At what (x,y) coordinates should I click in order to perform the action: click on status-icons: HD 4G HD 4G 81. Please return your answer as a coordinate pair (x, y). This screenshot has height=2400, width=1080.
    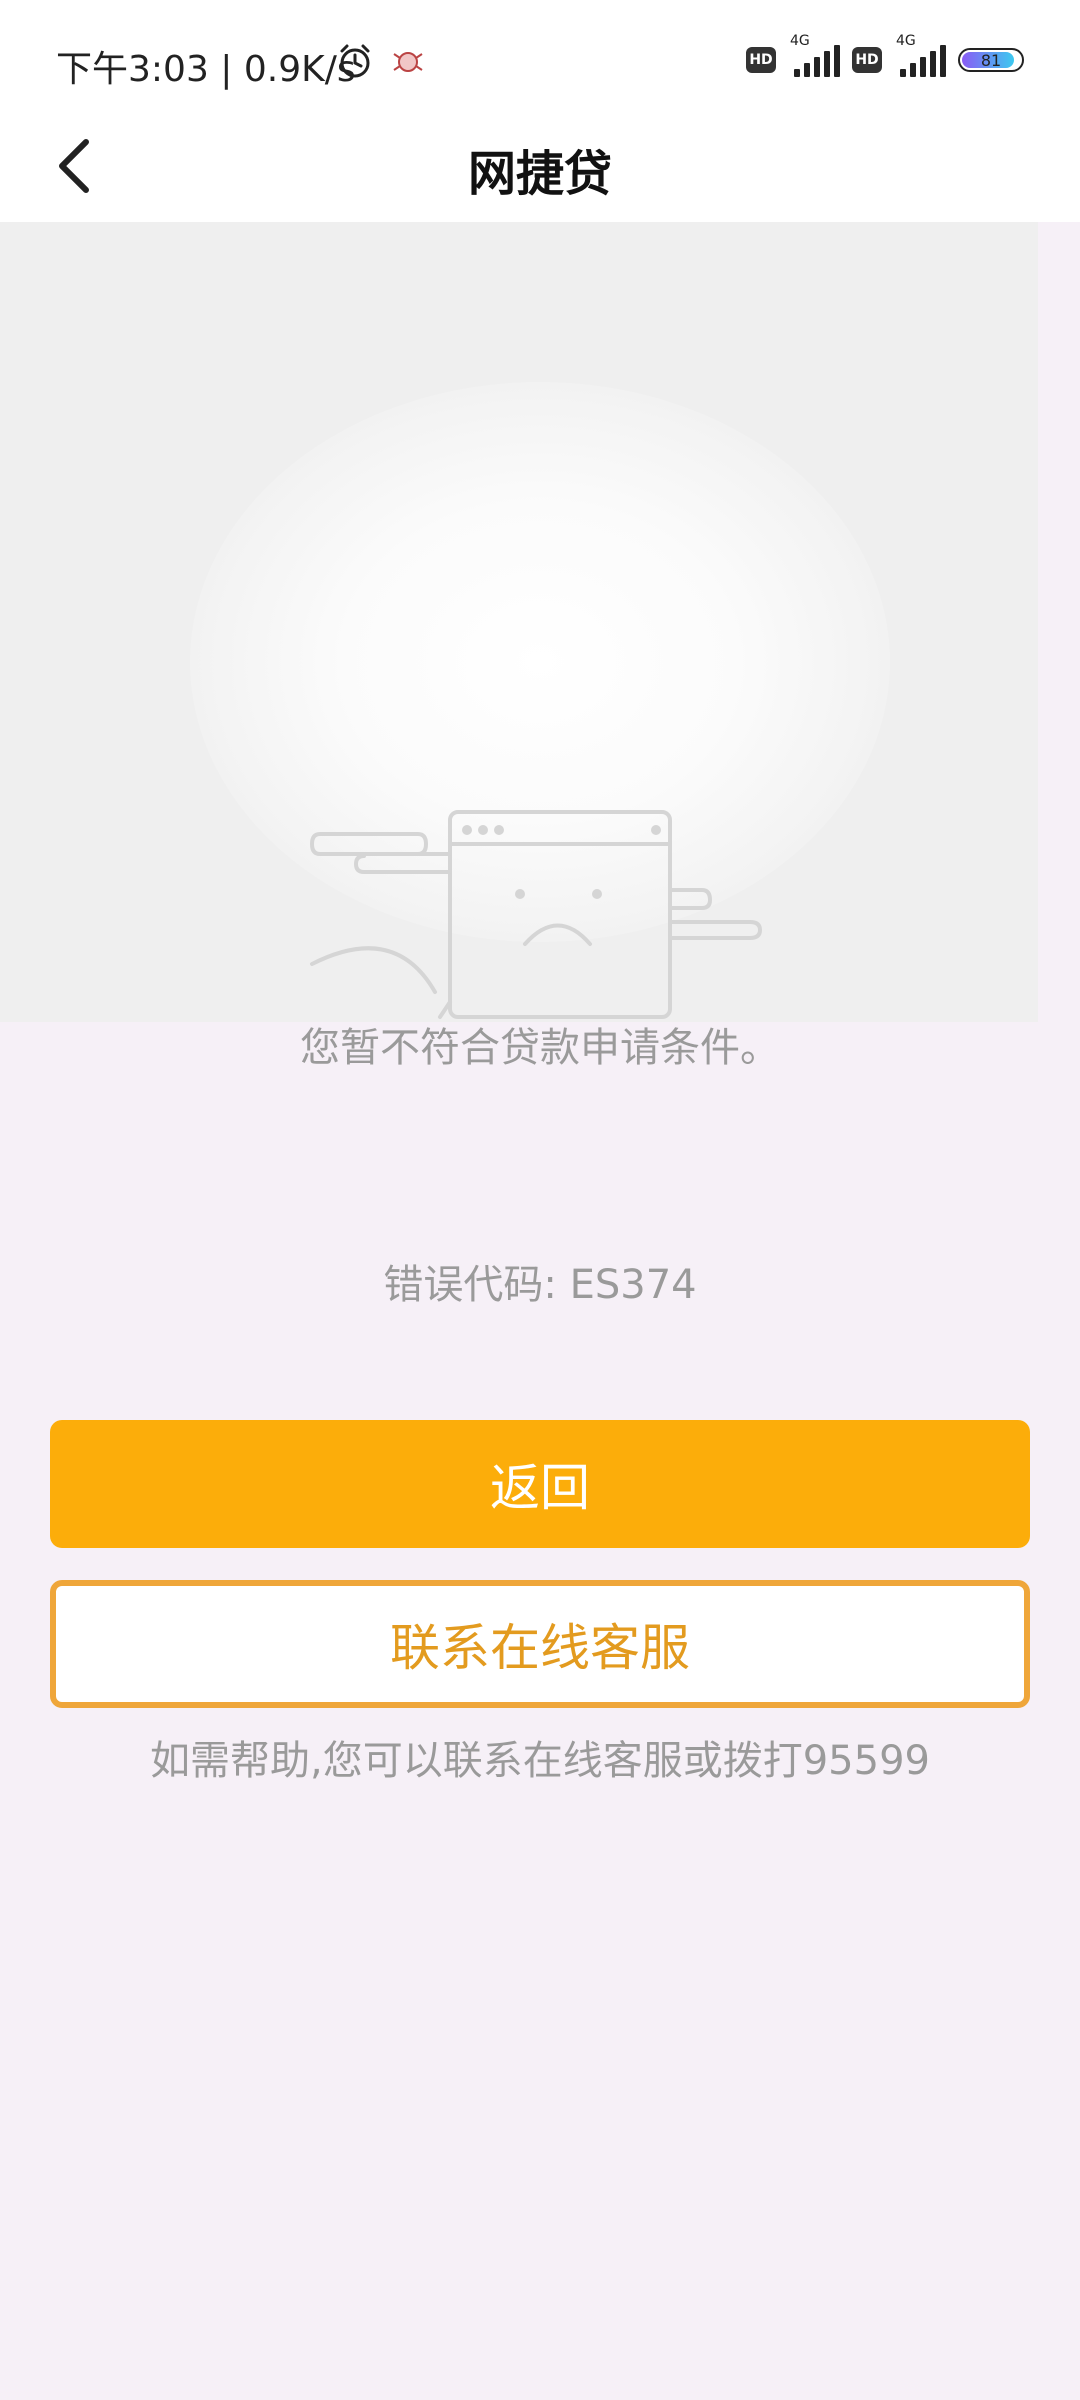
    Looking at the image, I should click on (885, 55).